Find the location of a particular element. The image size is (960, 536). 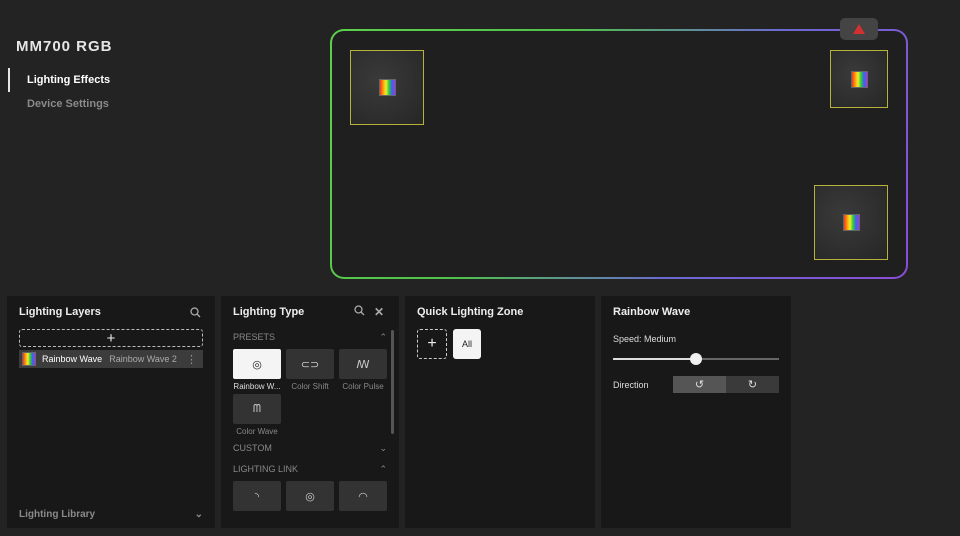

preset-color-shift: ⊂⊃ Color Shift is located at coordinates (310, 371).